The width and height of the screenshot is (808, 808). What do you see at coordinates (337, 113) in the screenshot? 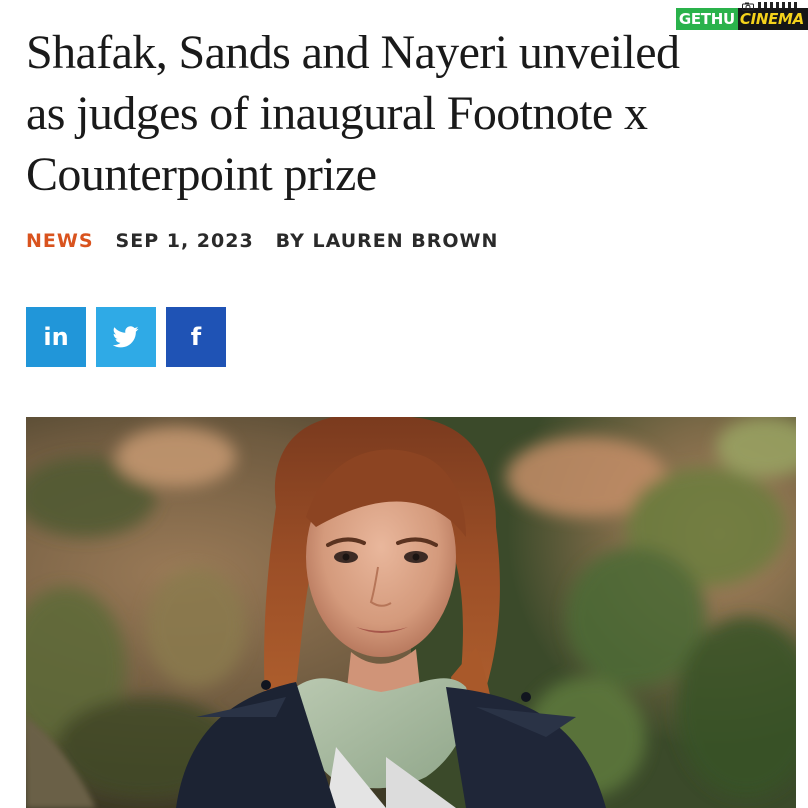
I see `headline-line: as judges of inaugural Footnote x` at bounding box center [337, 113].